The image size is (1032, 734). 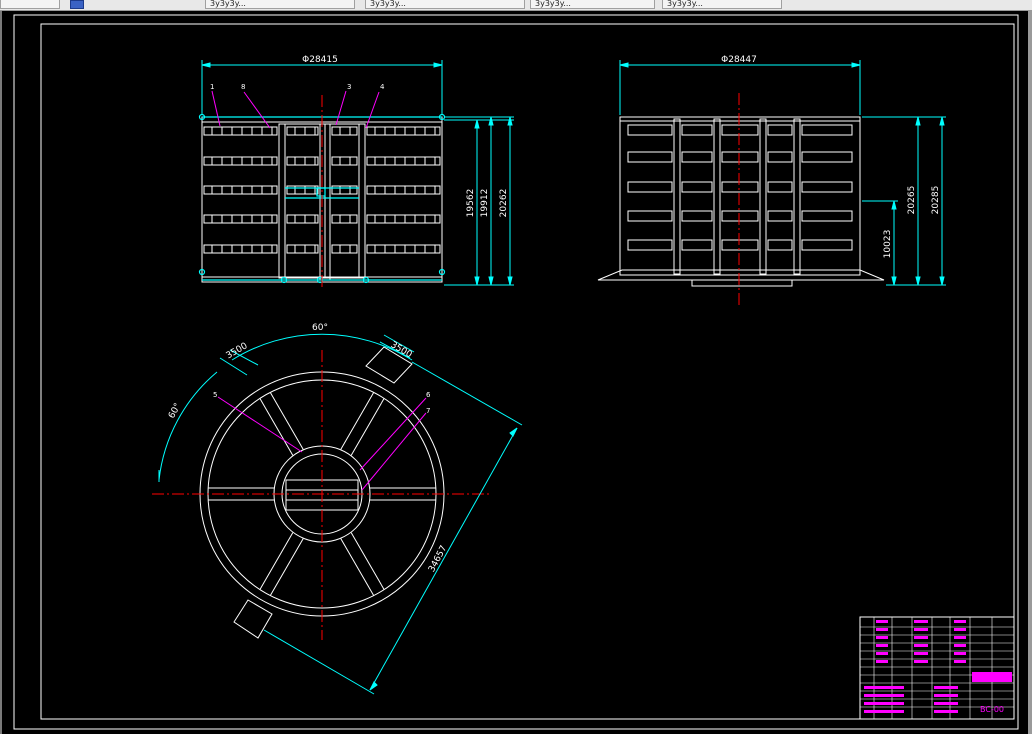 I want to click on vertical-scrollbar, so click(x=1030, y=372).